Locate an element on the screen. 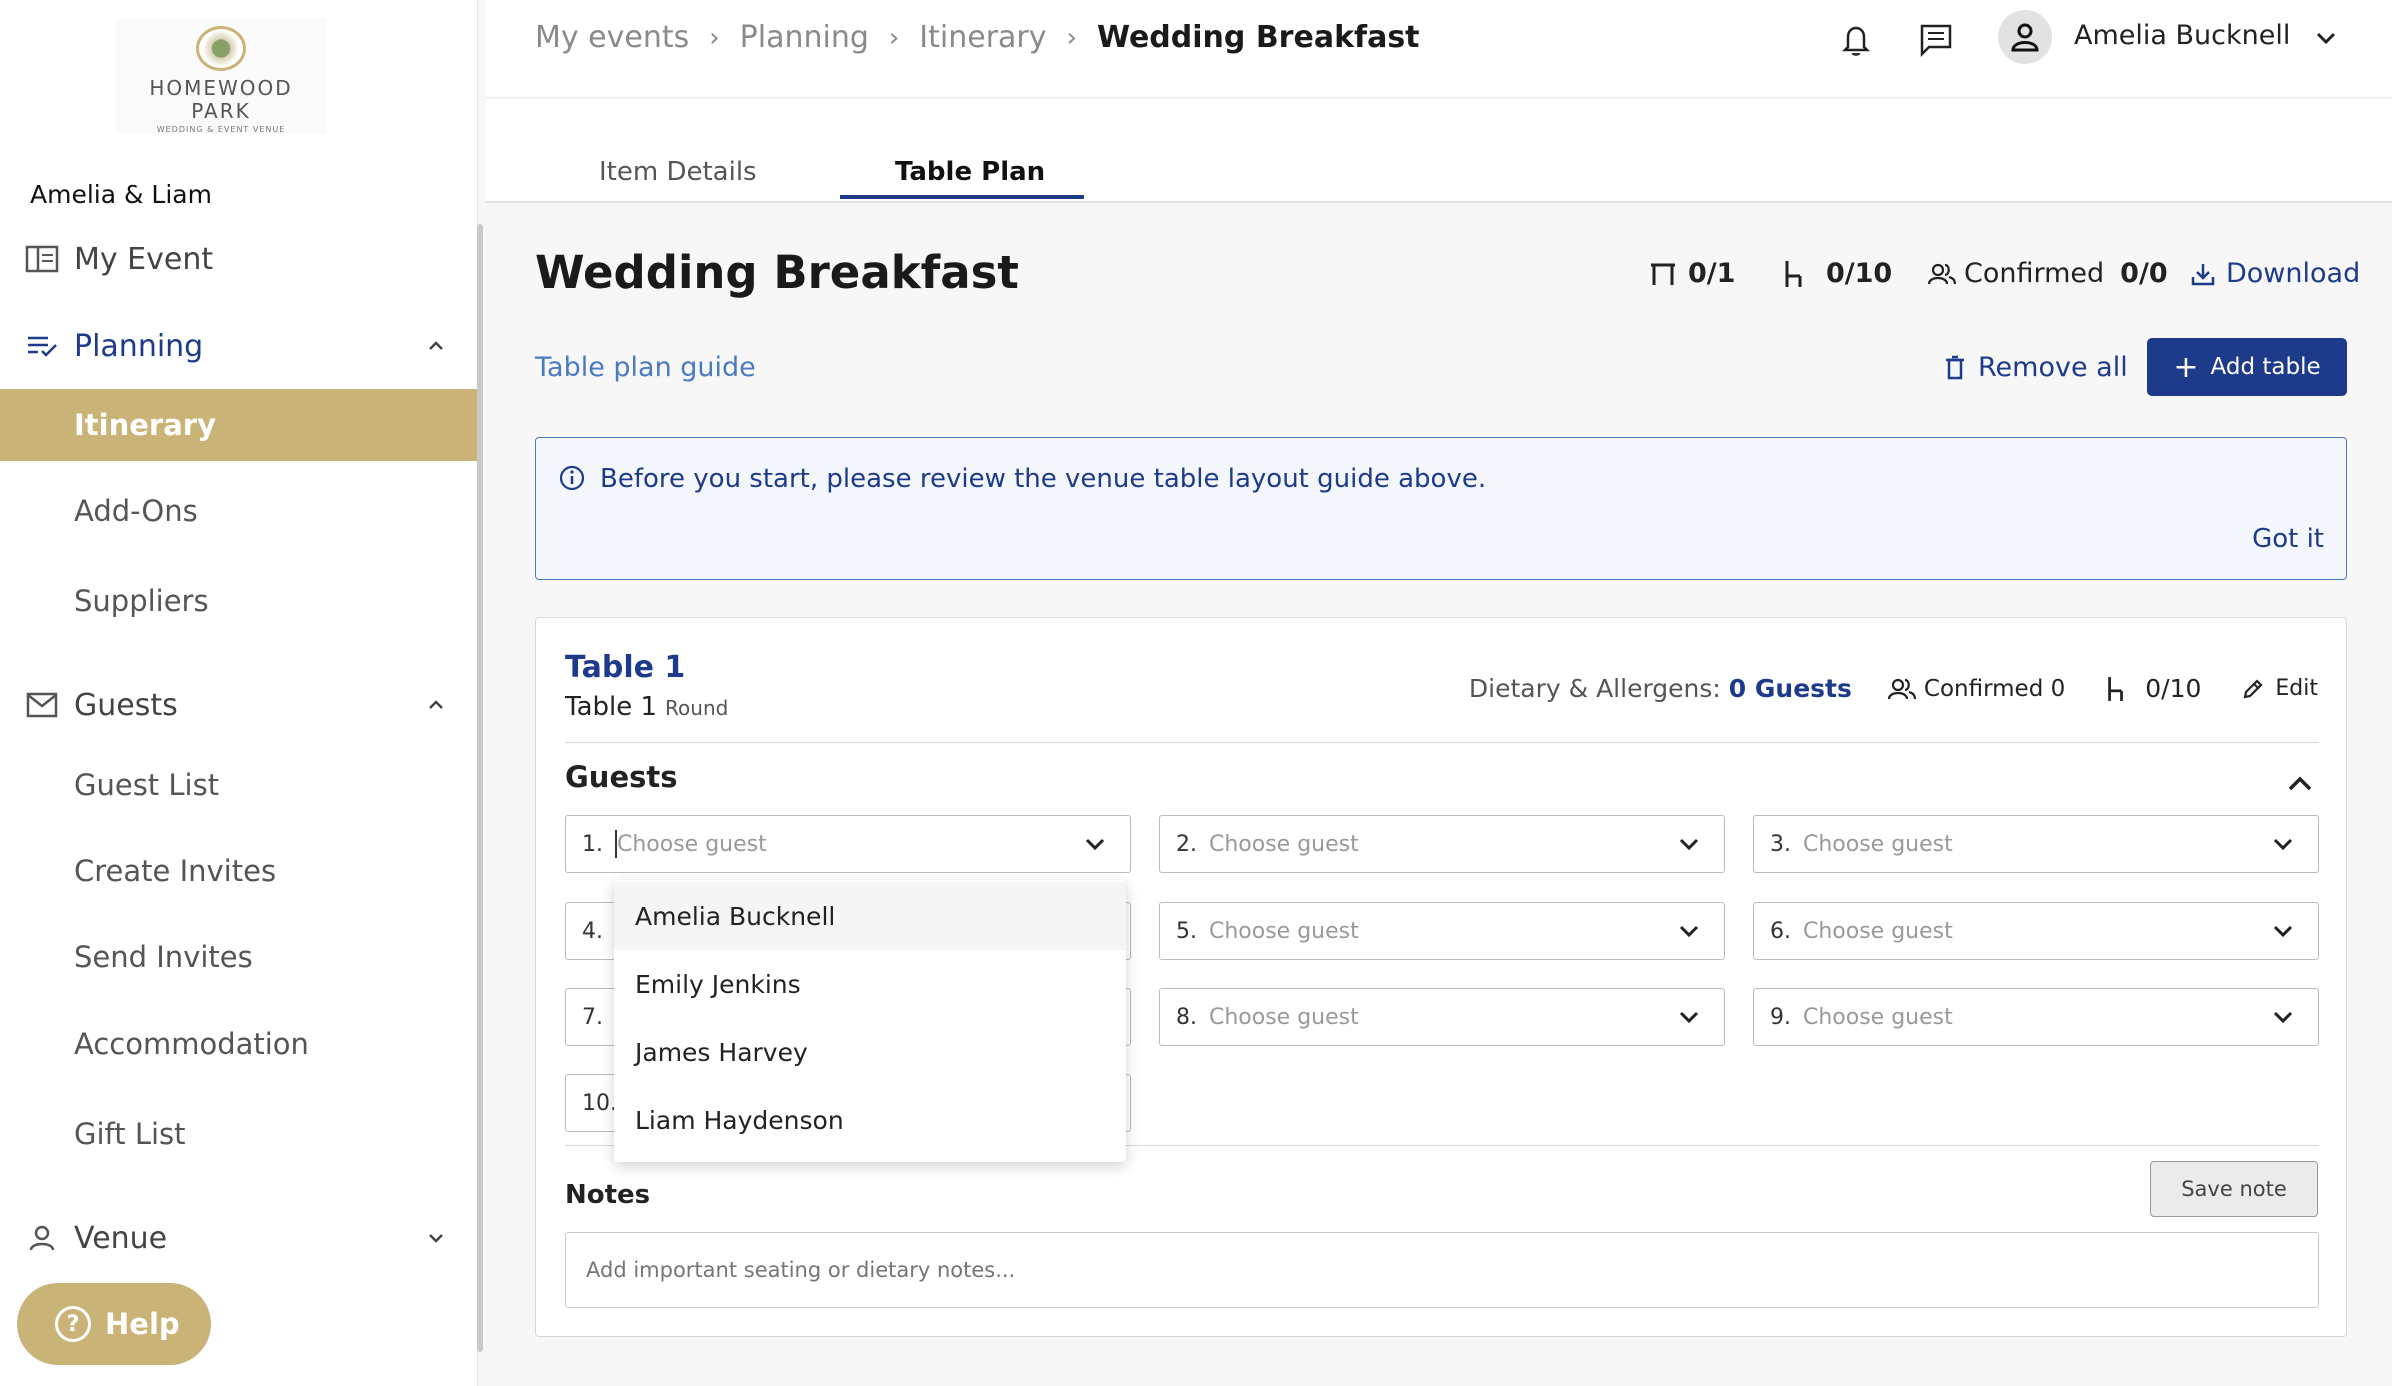 The width and height of the screenshot is (2392, 1386). dropdown-option: Amelia Bucknell is located at coordinates (870, 916).